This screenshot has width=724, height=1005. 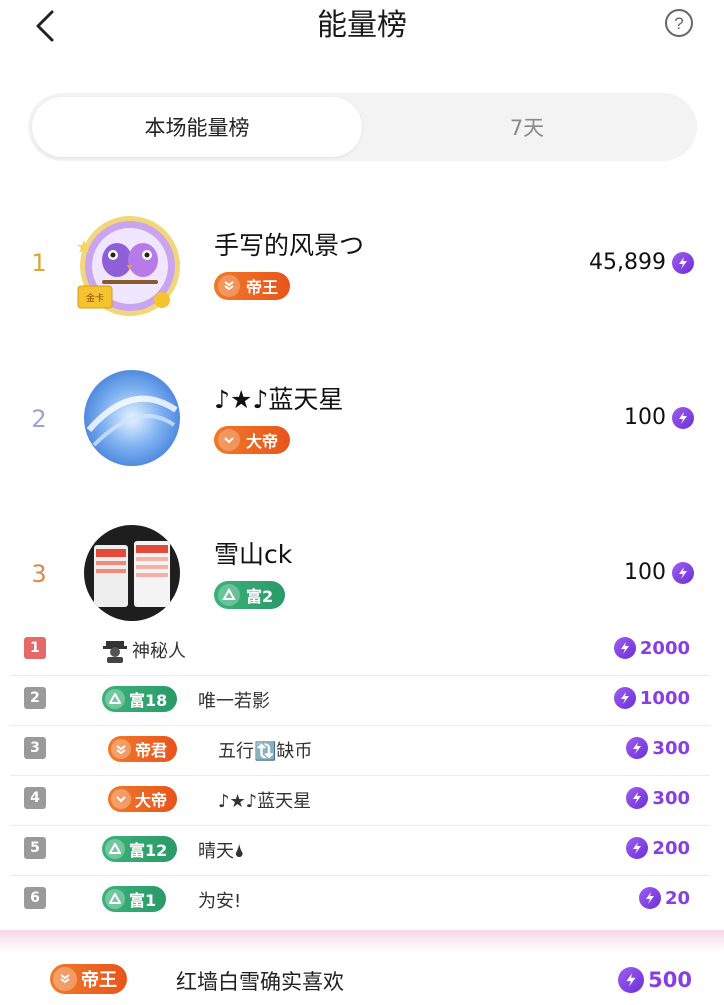 What do you see at coordinates (35, 898) in the screenshot?
I see `rank-number: 6` at bounding box center [35, 898].